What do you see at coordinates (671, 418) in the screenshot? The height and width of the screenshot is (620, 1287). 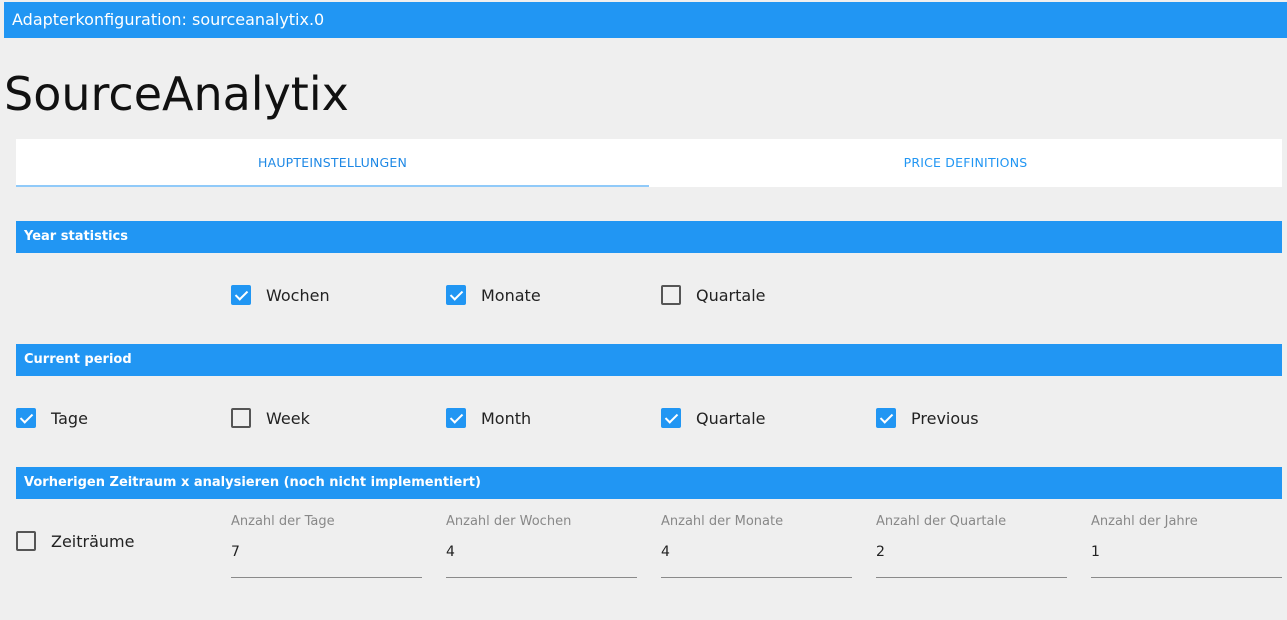 I see `checkbox-quartale-current` at bounding box center [671, 418].